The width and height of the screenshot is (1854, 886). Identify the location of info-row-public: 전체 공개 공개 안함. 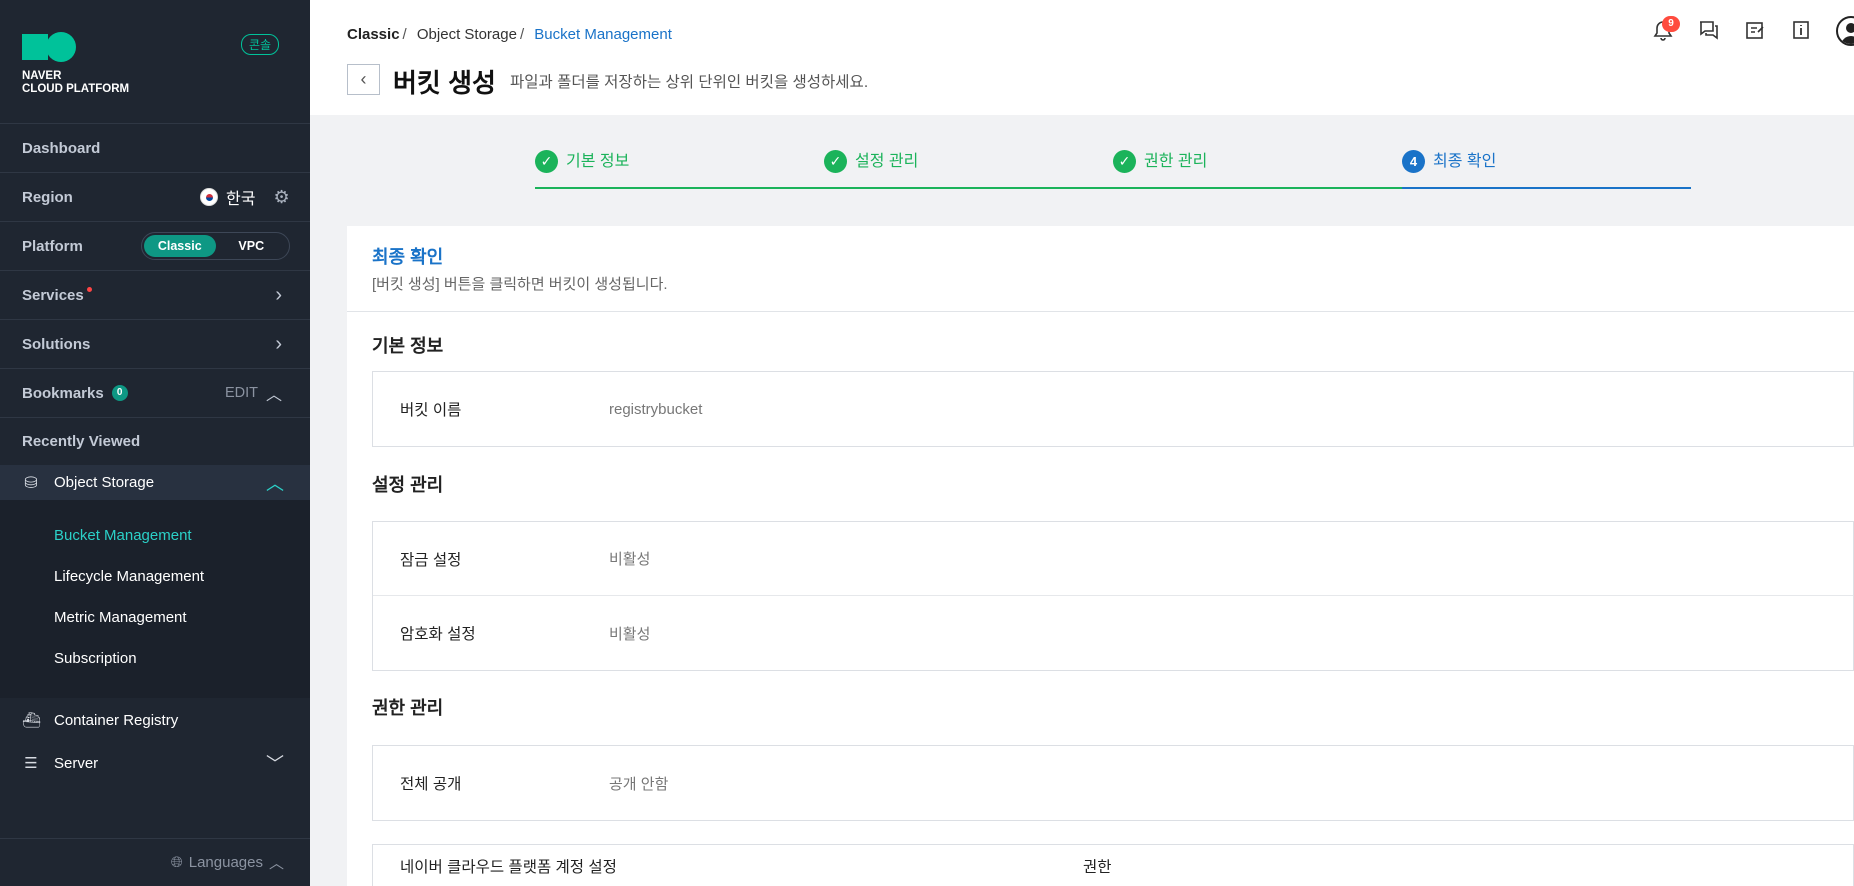
(1113, 783).